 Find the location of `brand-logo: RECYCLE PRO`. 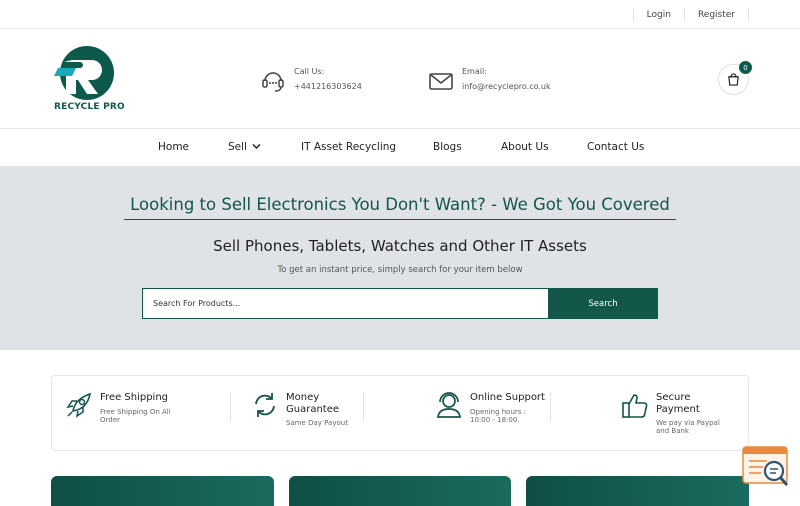

brand-logo: RECYCLE PRO is located at coordinates (89, 79).